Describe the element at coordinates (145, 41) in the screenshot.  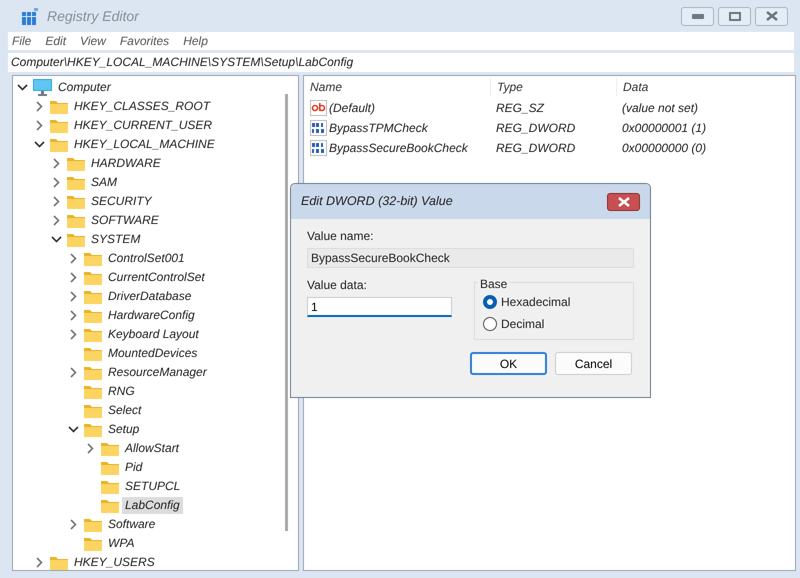
I see `menu-item: Favorites` at that location.